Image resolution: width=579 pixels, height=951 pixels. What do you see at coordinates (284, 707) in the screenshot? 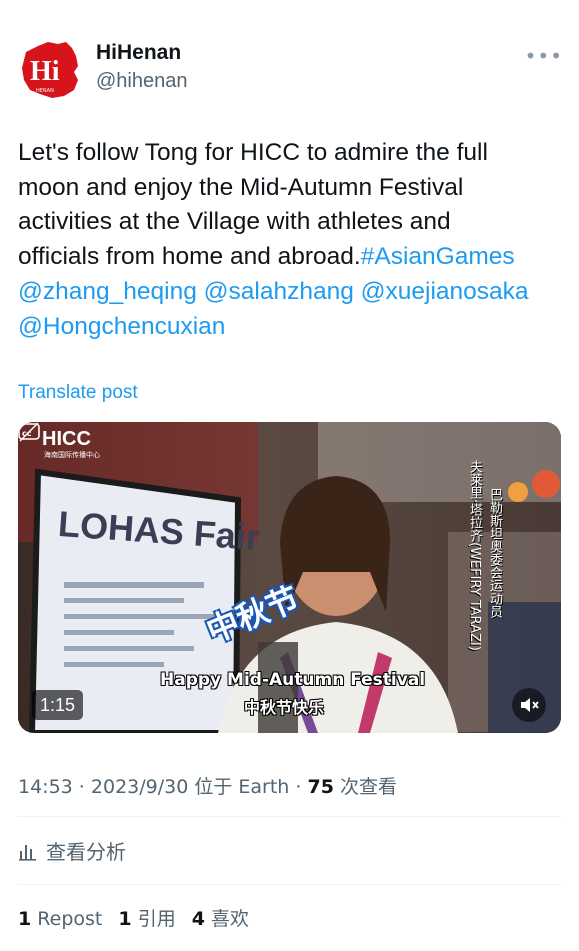
I see `video-caption-zh: 中秋节快乐` at bounding box center [284, 707].